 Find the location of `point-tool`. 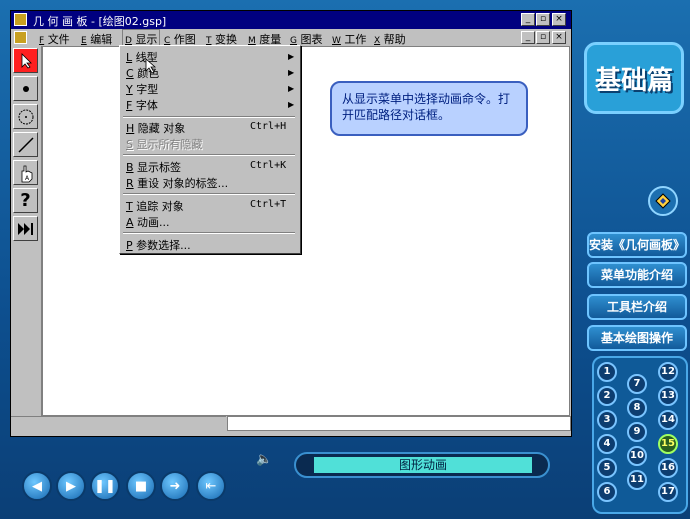

point-tool is located at coordinates (25, 88).